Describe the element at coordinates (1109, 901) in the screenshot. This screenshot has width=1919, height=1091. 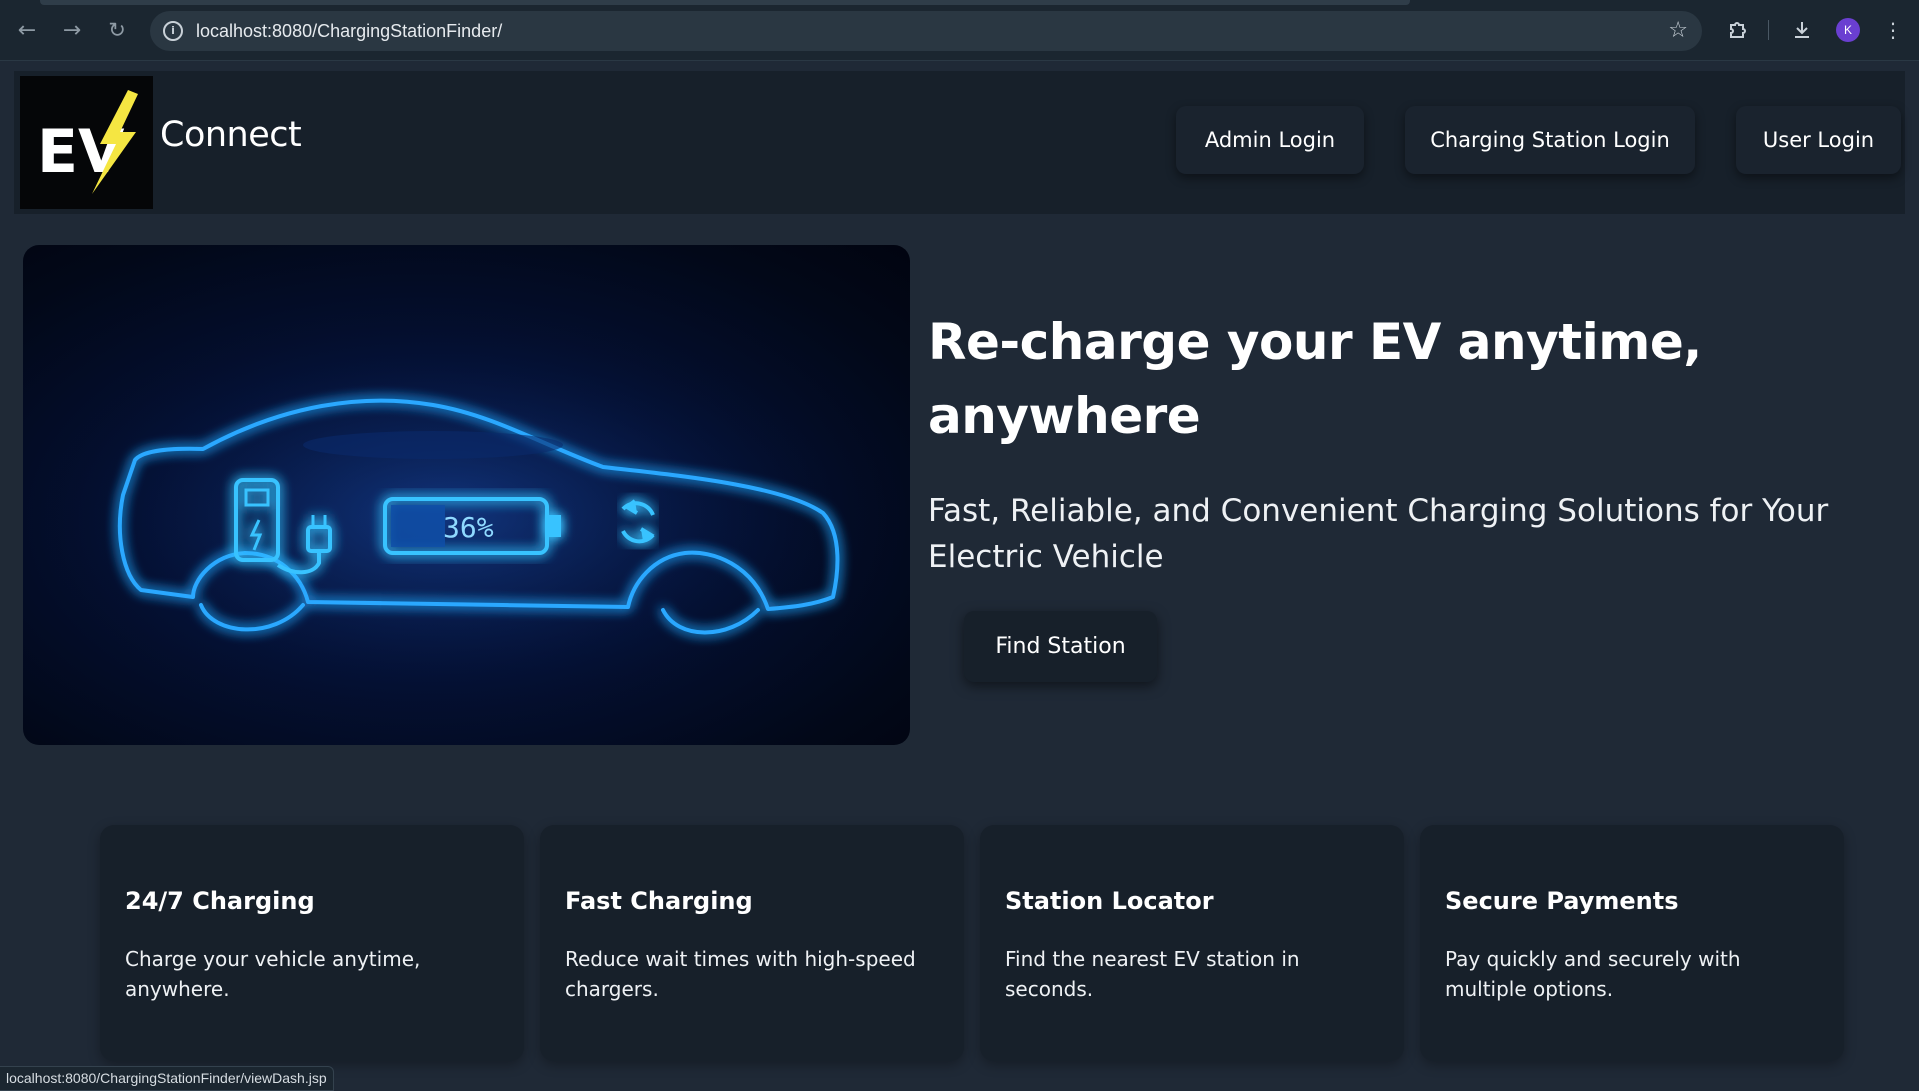
I see `feature-title: Station Locator` at that location.